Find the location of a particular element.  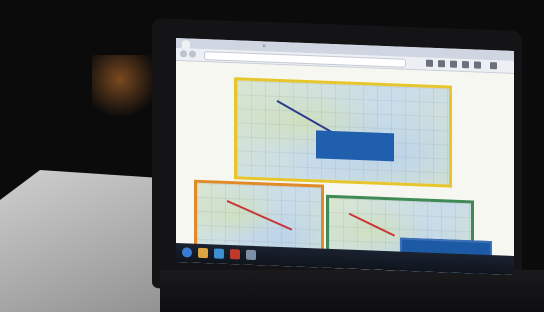

back-icon is located at coordinates (183, 54).